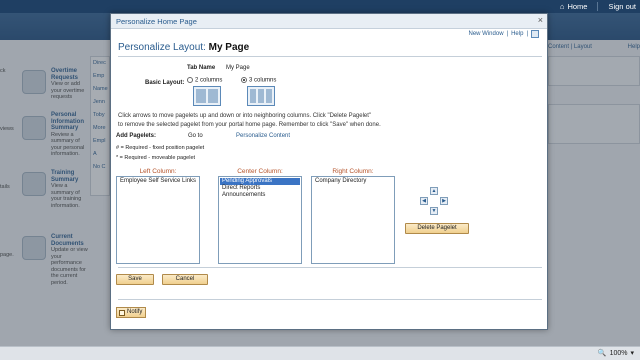 This screenshot has width=640, height=360. What do you see at coordinates (122, 312) in the screenshot?
I see `notify-icon` at bounding box center [122, 312].